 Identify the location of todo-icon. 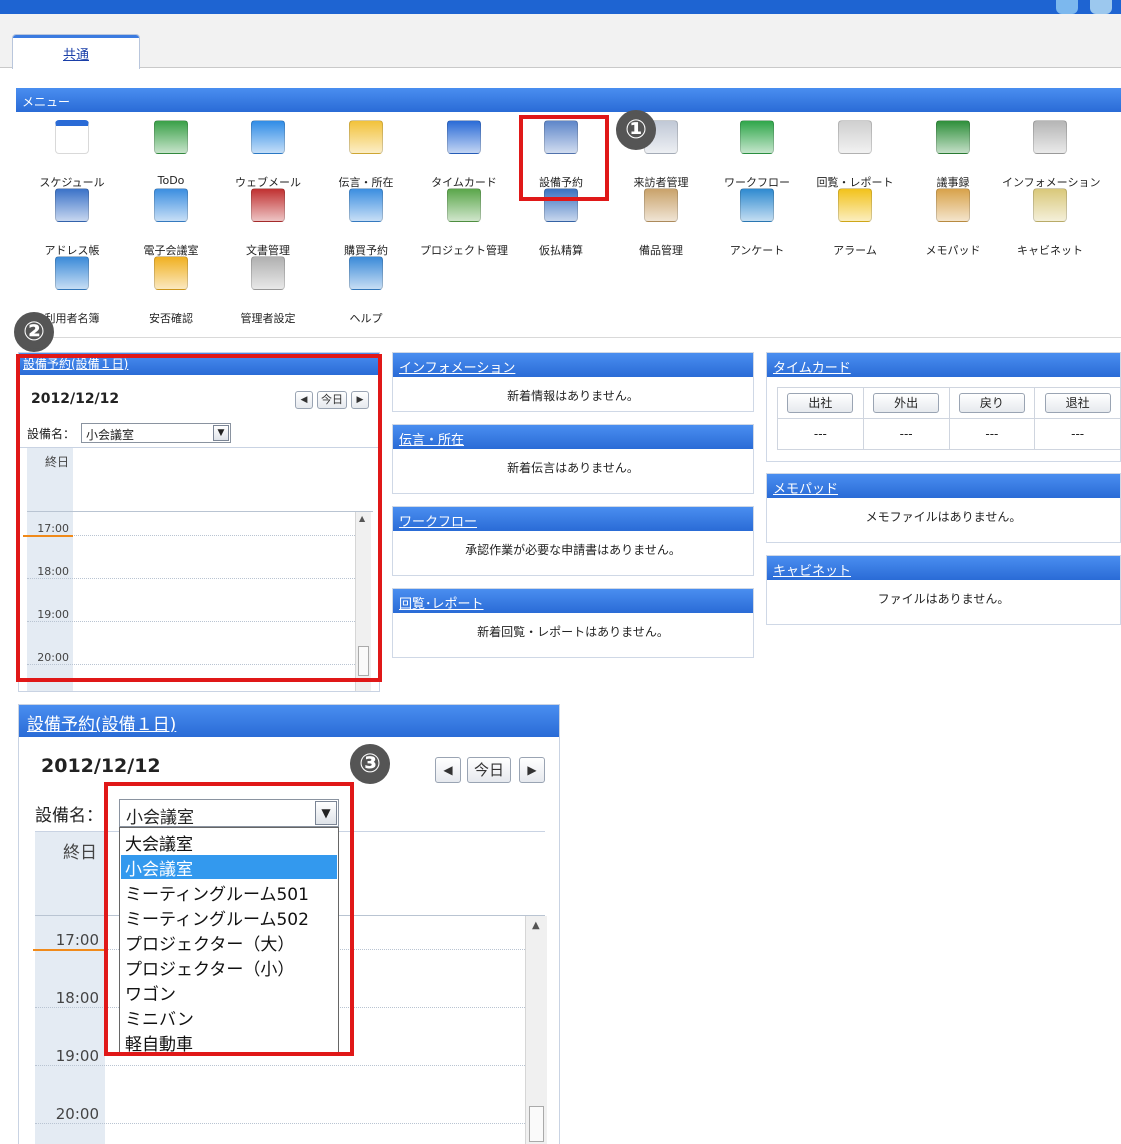
(171, 137).